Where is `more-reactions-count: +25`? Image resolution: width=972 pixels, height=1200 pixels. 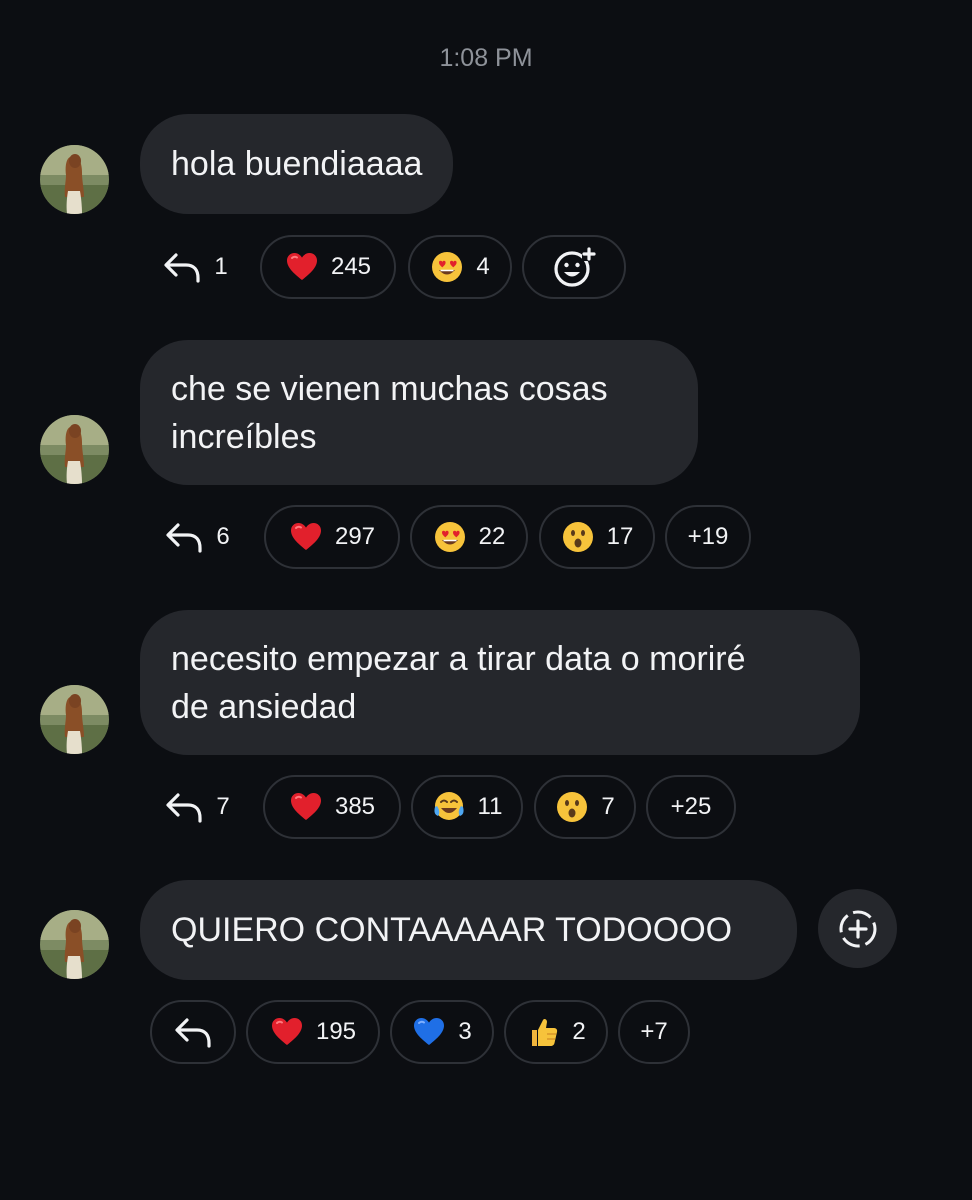
more-reactions-count: +25 is located at coordinates (691, 806).